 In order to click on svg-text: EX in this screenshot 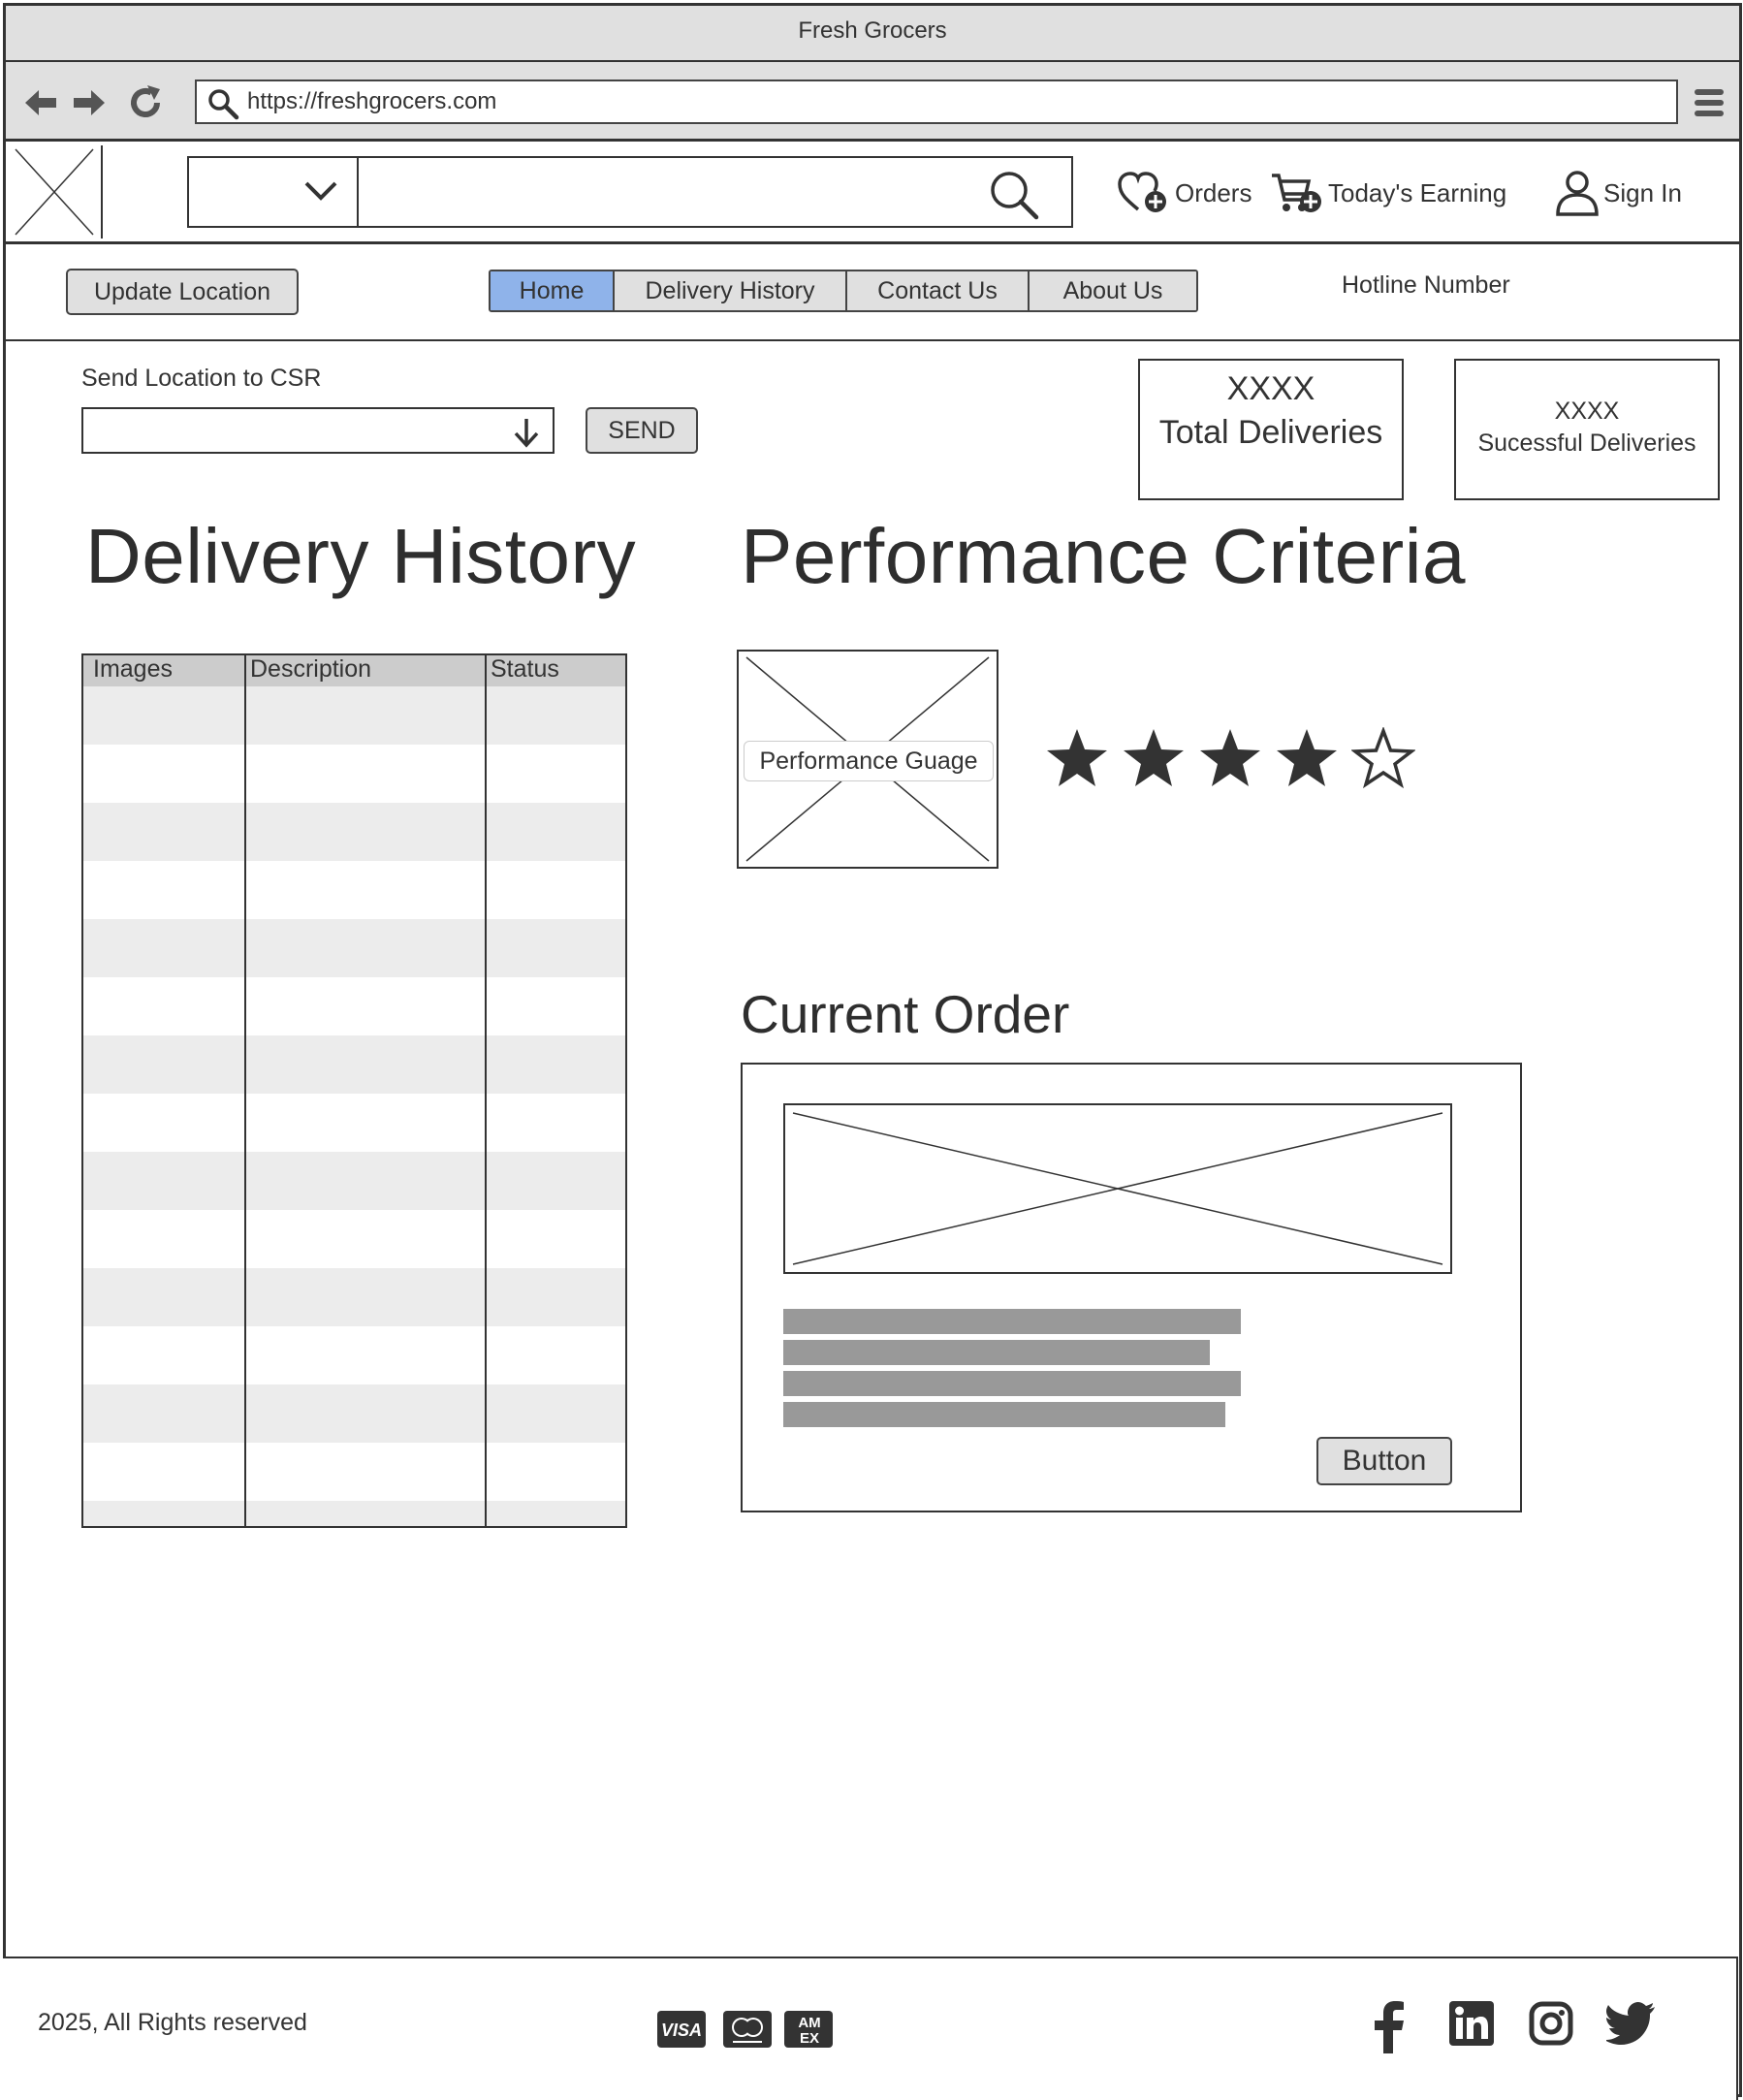, I will do `click(810, 2038)`.